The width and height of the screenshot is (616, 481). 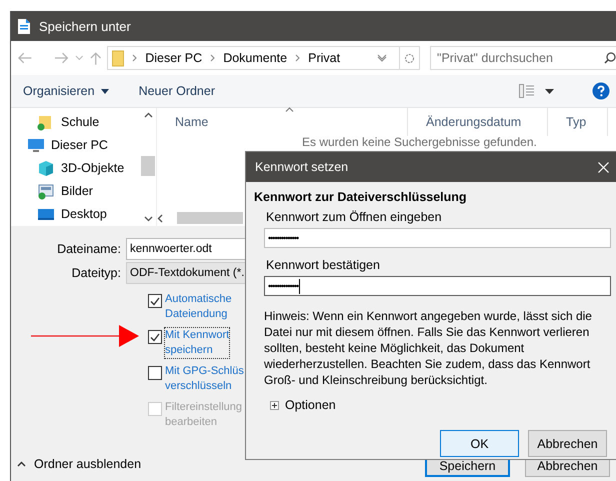 What do you see at coordinates (185, 273) in the screenshot?
I see `file-type-dropdown: ODF-Textdokument (*.` at bounding box center [185, 273].